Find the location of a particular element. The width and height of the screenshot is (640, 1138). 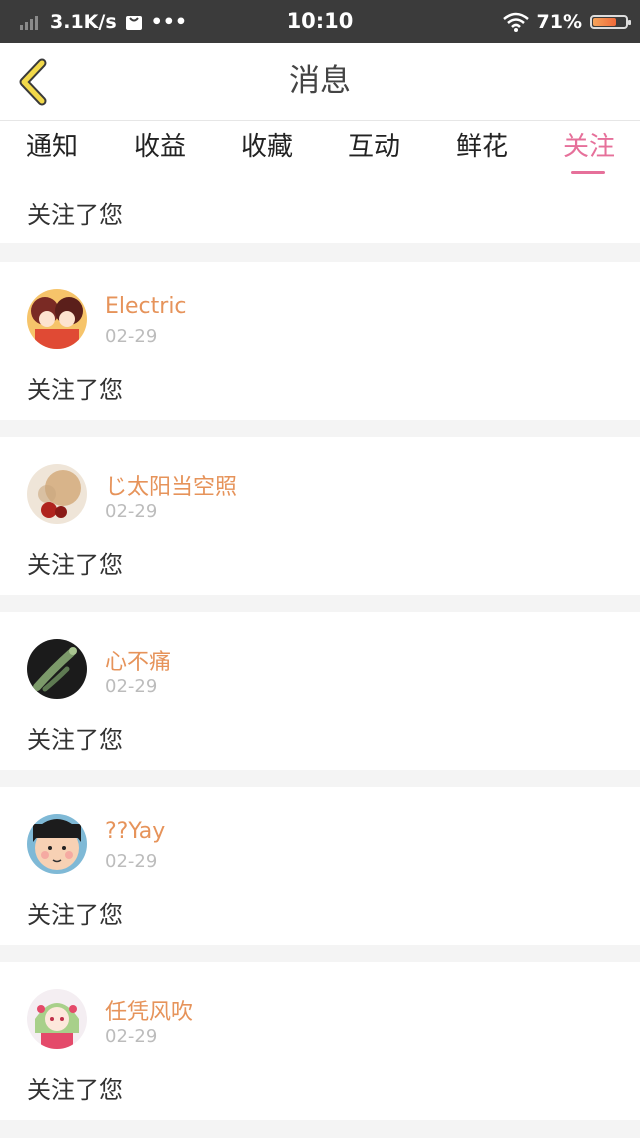

username: じ太阳当空照 is located at coordinates (171, 485).